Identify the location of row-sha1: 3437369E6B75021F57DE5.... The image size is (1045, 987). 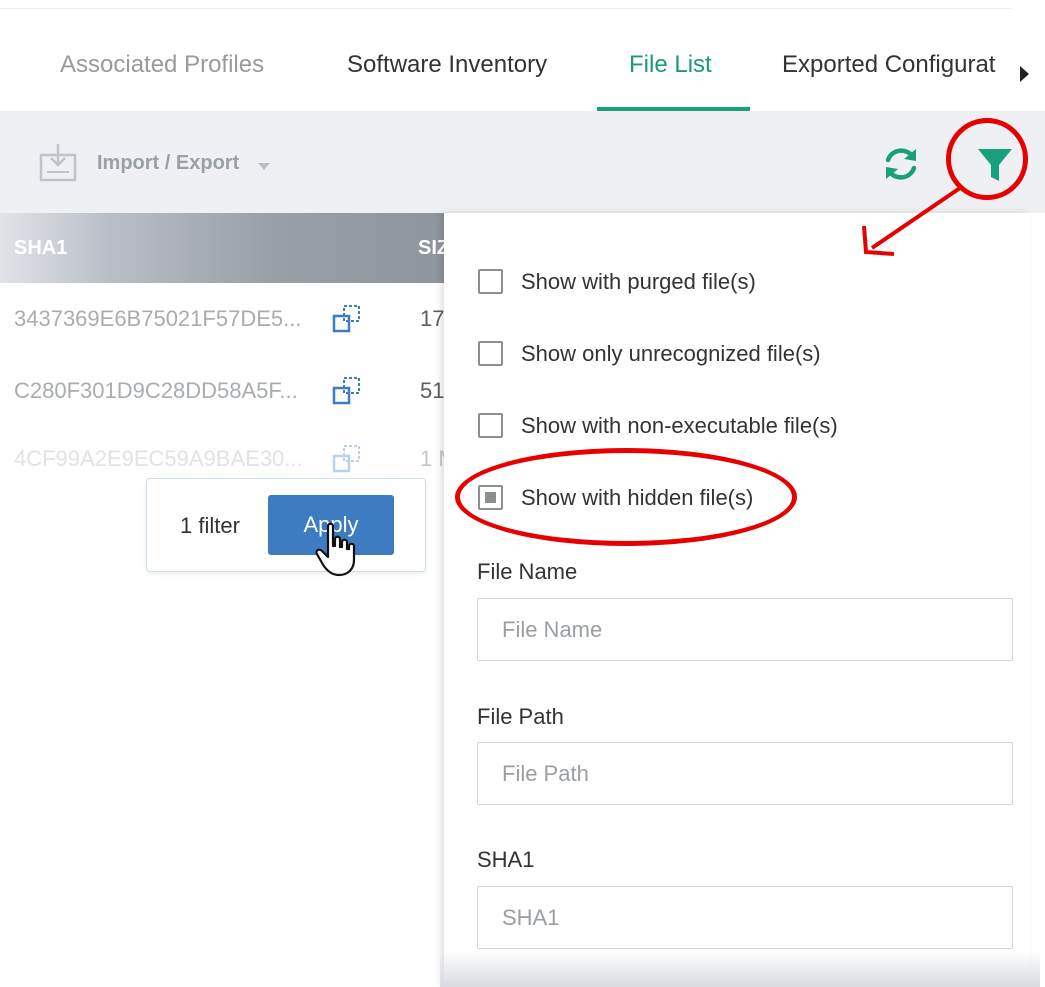
(158, 318).